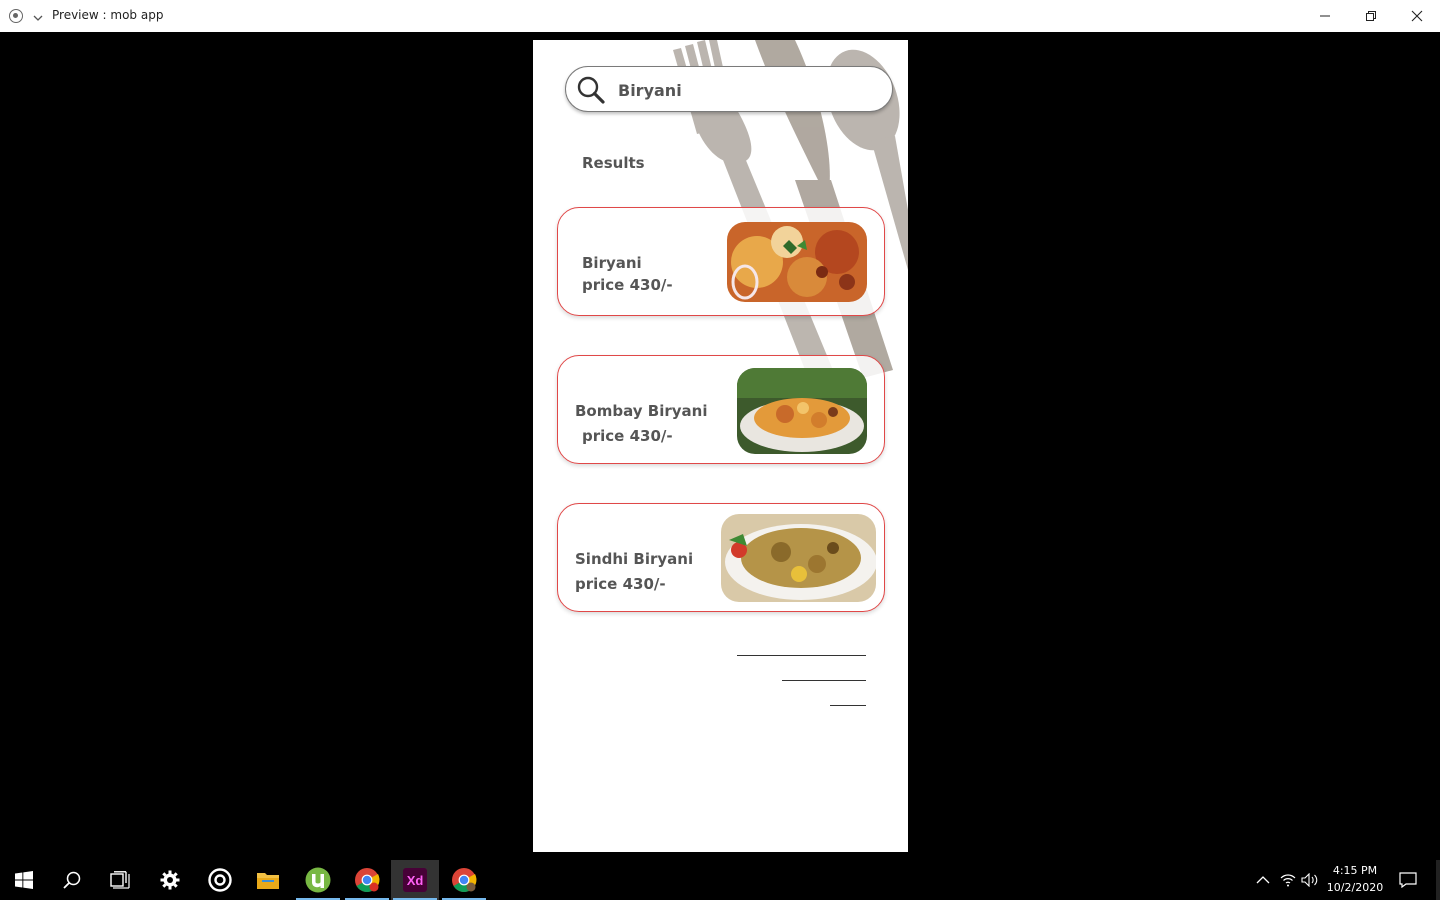  I want to click on groove-icon, so click(220, 880).